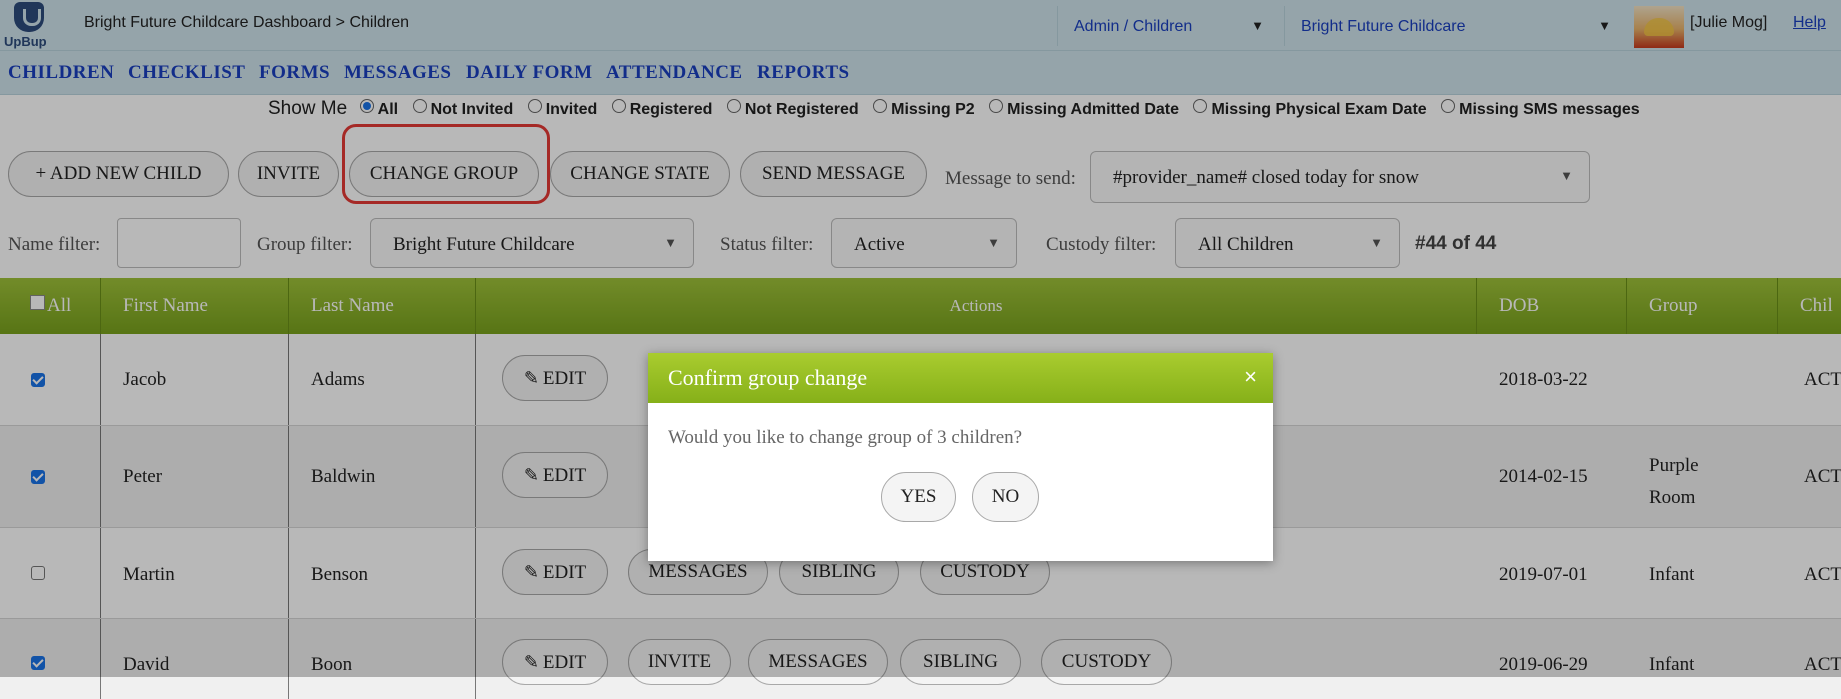  What do you see at coordinates (1005, 497) in the screenshot?
I see `no-button: NO` at bounding box center [1005, 497].